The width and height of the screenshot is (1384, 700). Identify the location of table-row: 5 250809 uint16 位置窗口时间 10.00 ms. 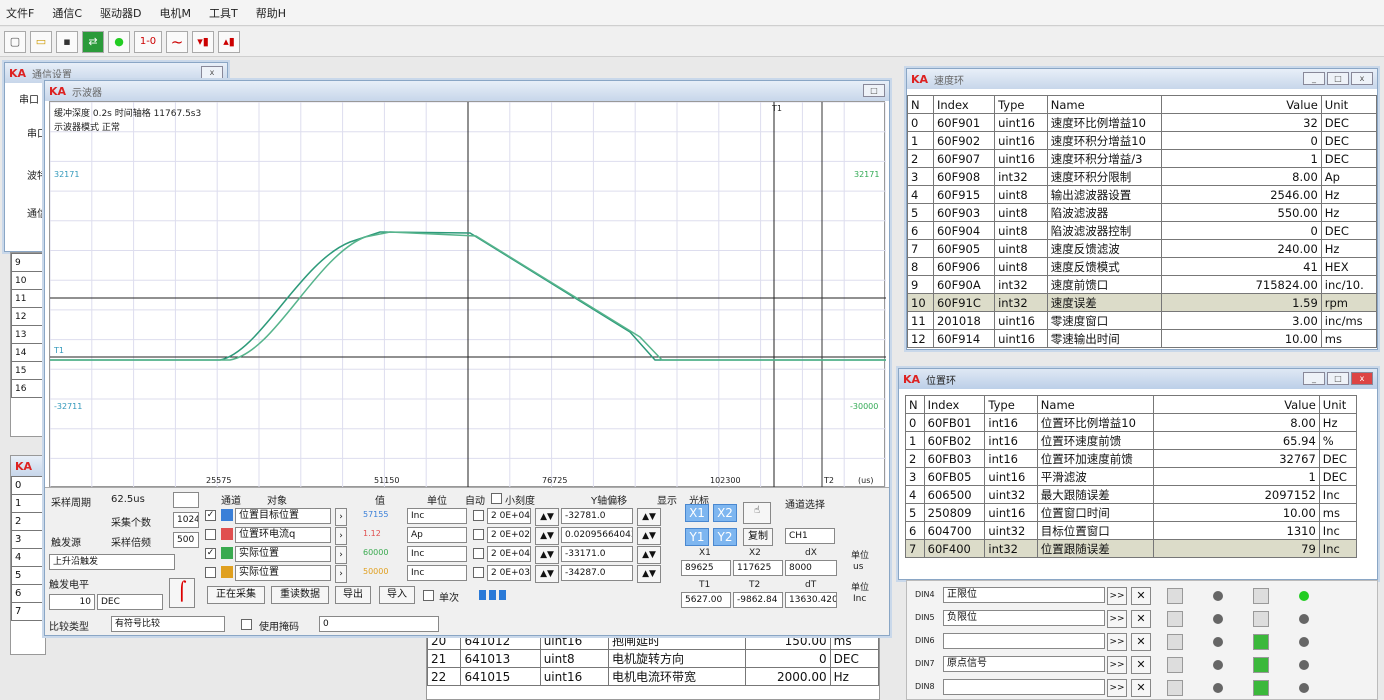
(1131, 512).